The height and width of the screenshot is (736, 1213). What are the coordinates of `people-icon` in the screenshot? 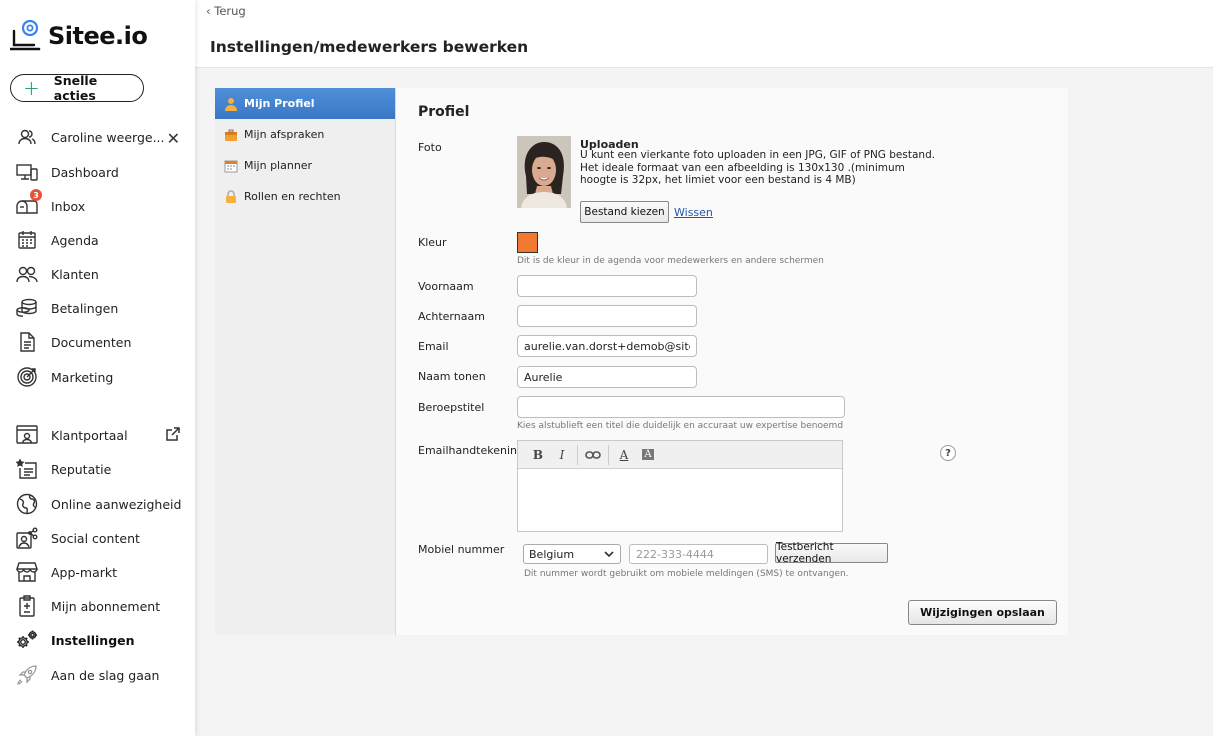 It's located at (27, 274).